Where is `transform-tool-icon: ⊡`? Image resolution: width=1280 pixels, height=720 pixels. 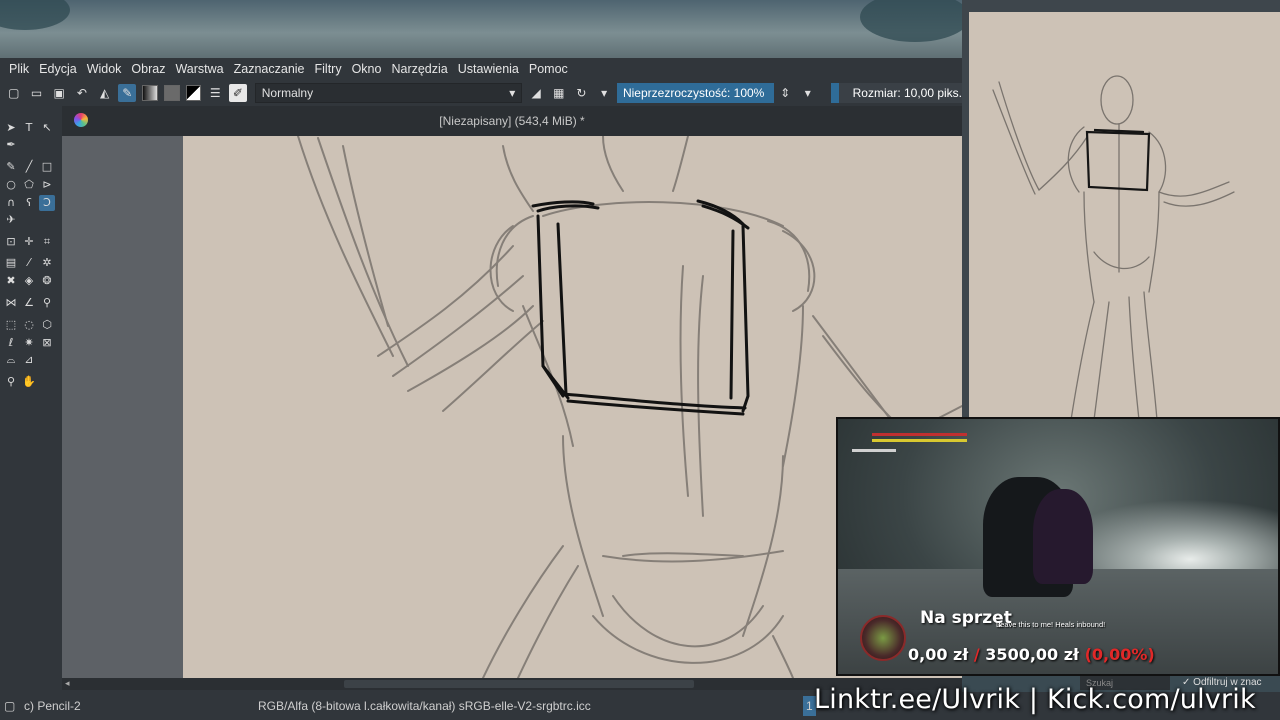 transform-tool-icon: ⊡ is located at coordinates (11, 242).